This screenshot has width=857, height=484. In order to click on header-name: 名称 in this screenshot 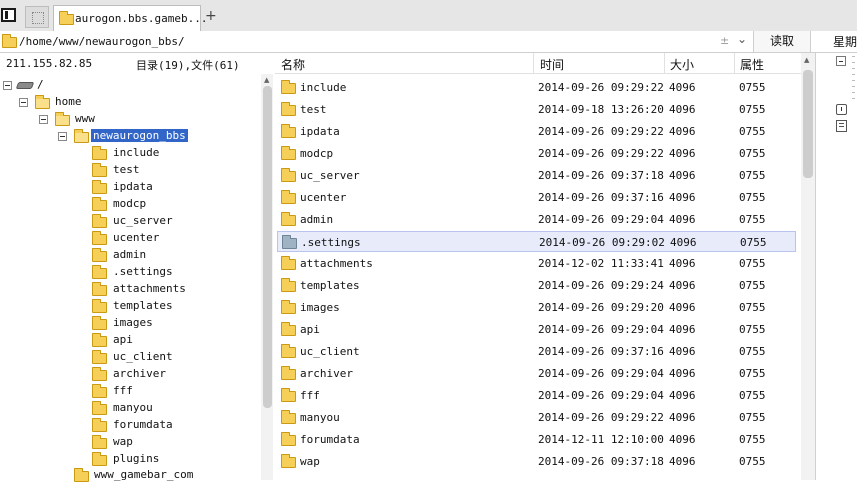, I will do `click(293, 64)`.